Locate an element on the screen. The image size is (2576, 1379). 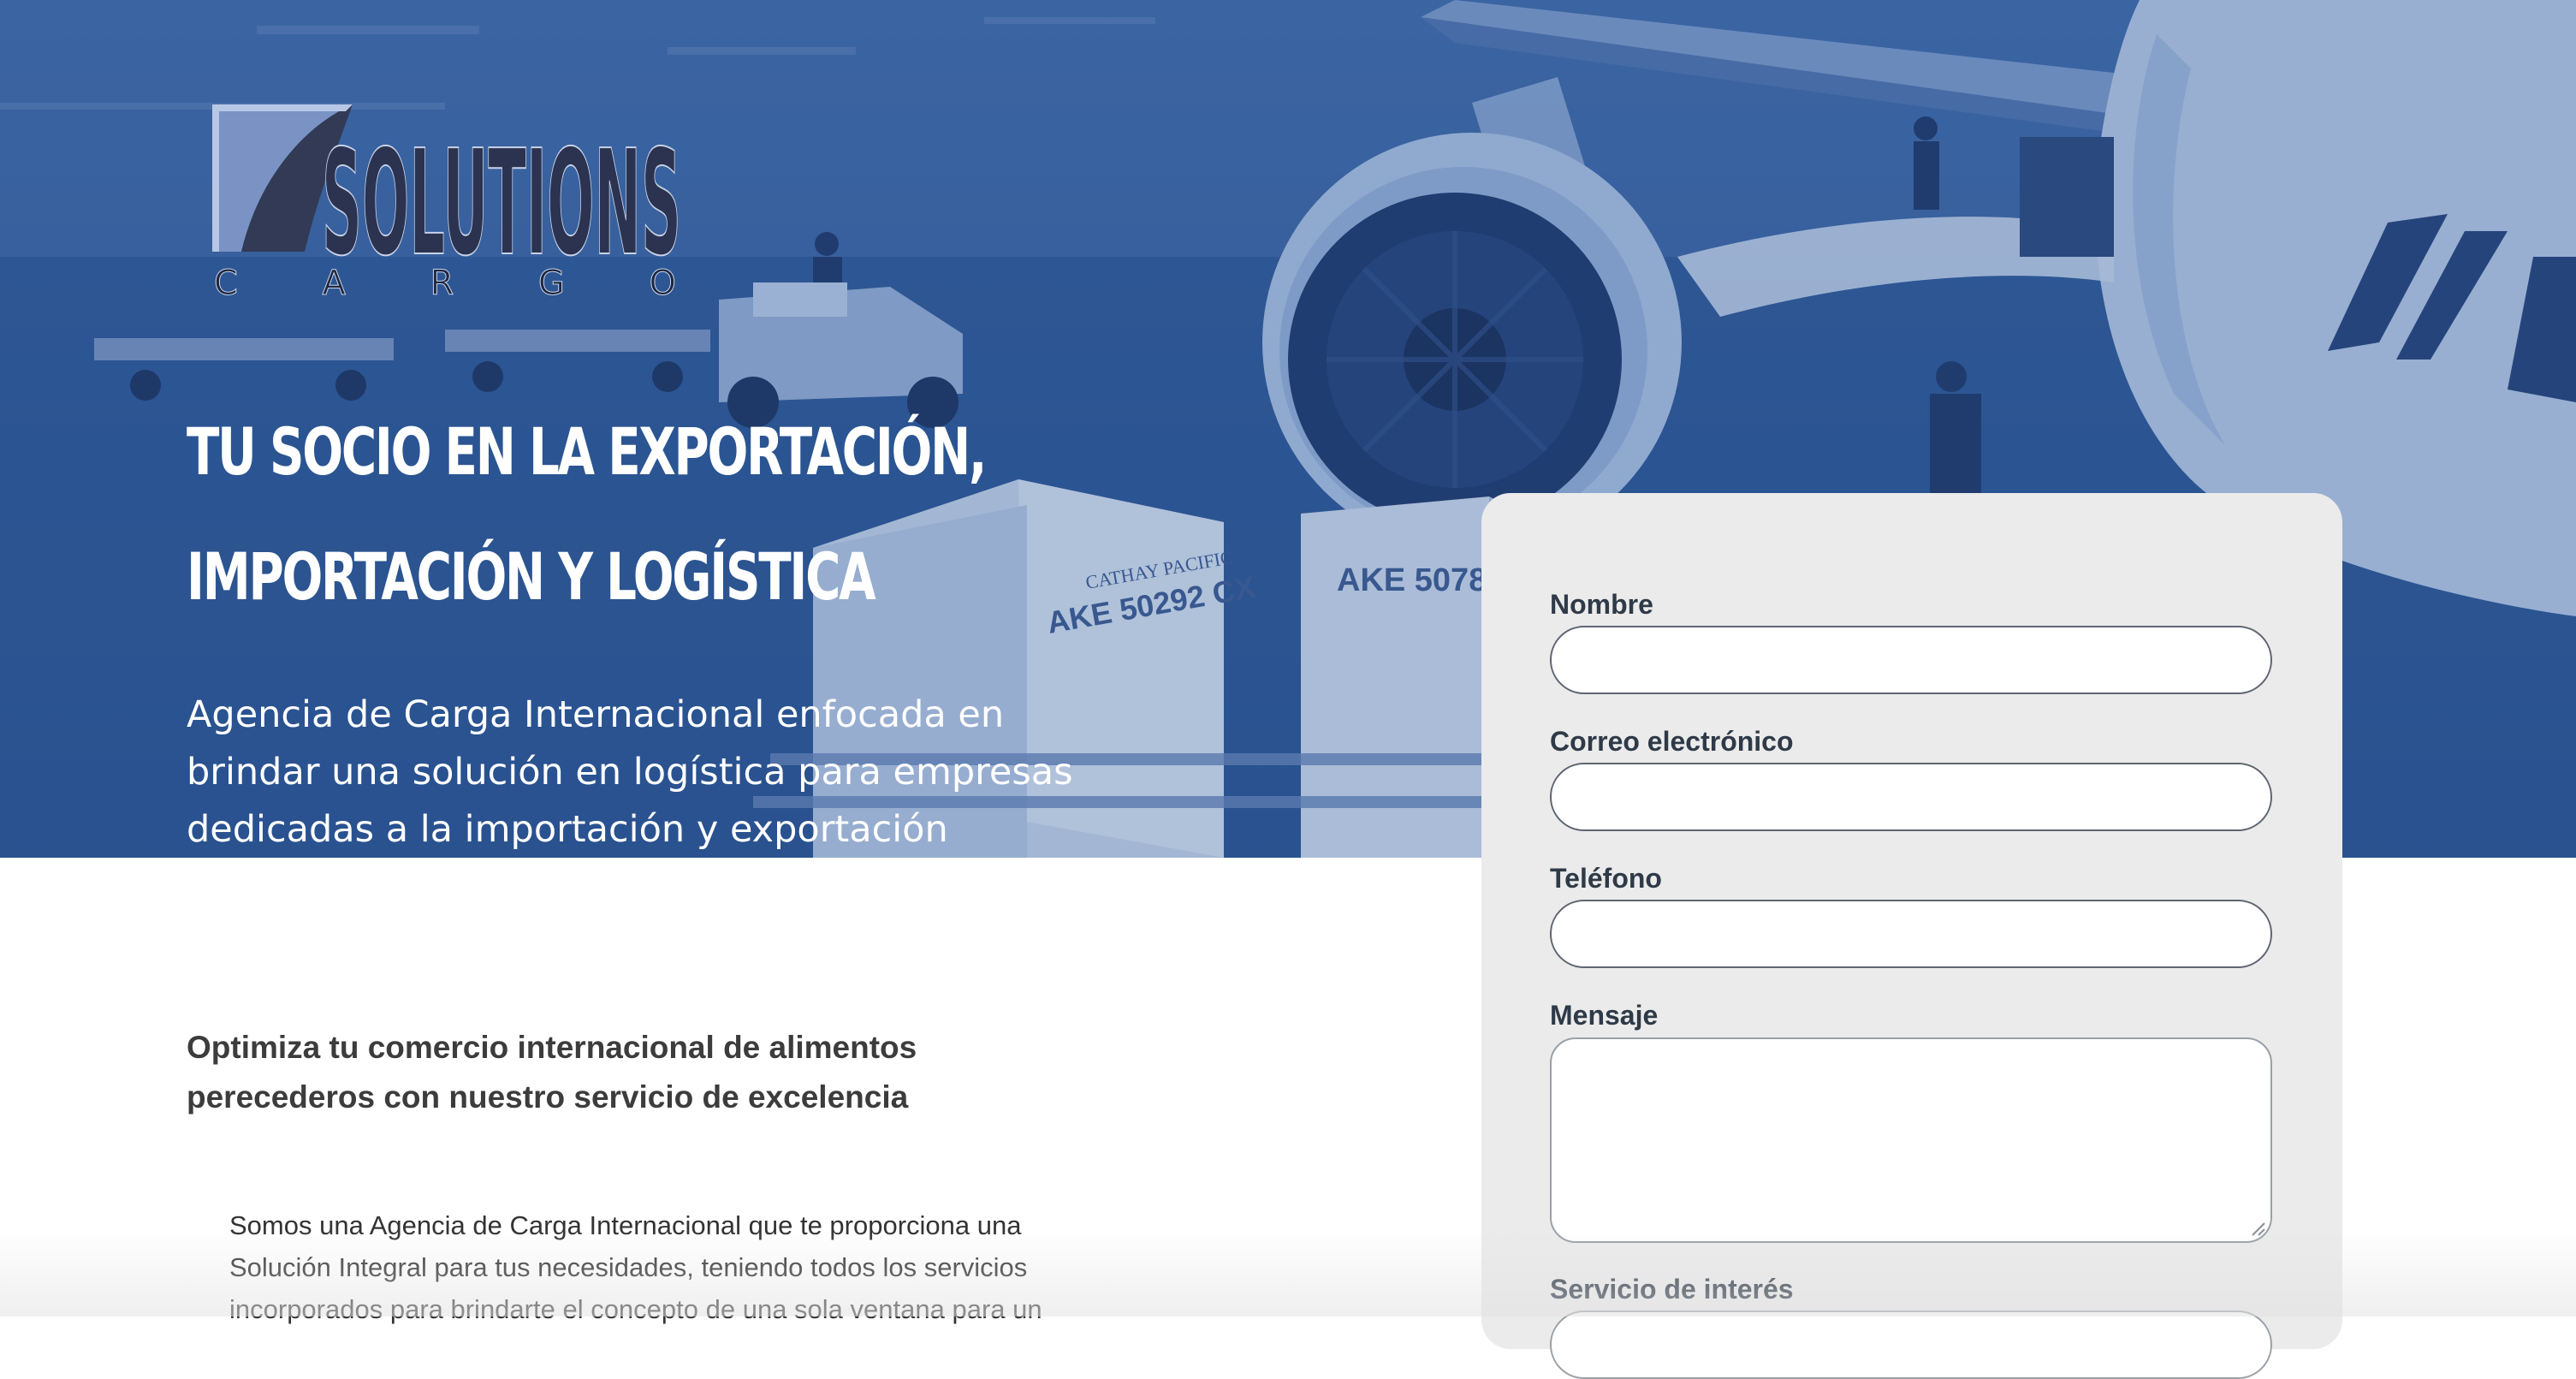
logo-subtitle: C A R G O is located at coordinates (445, 283).